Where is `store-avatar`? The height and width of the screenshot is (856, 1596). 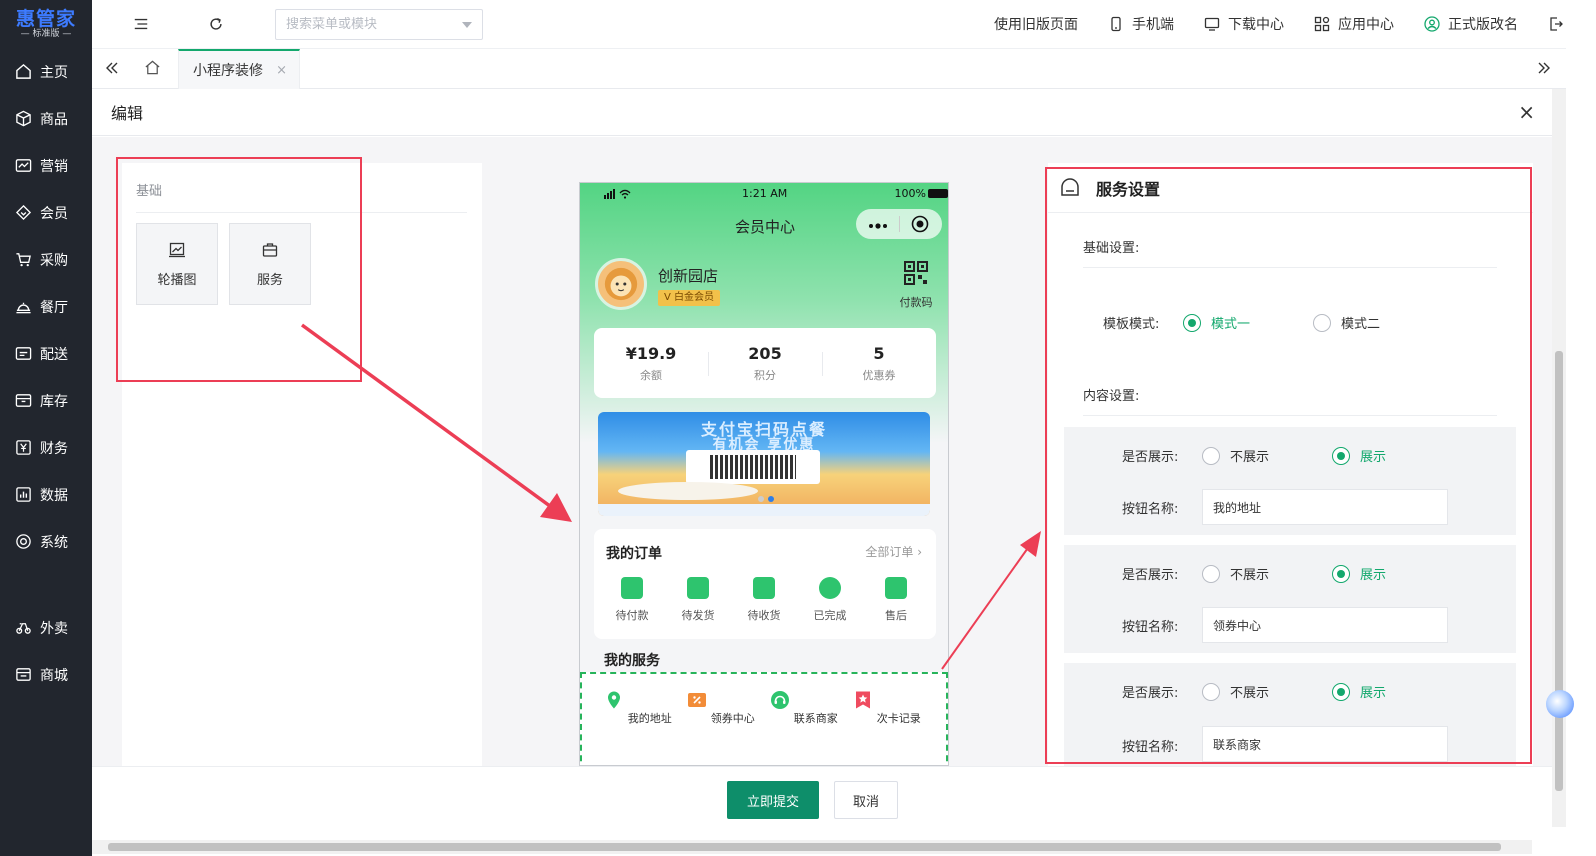
store-avatar is located at coordinates (621, 284).